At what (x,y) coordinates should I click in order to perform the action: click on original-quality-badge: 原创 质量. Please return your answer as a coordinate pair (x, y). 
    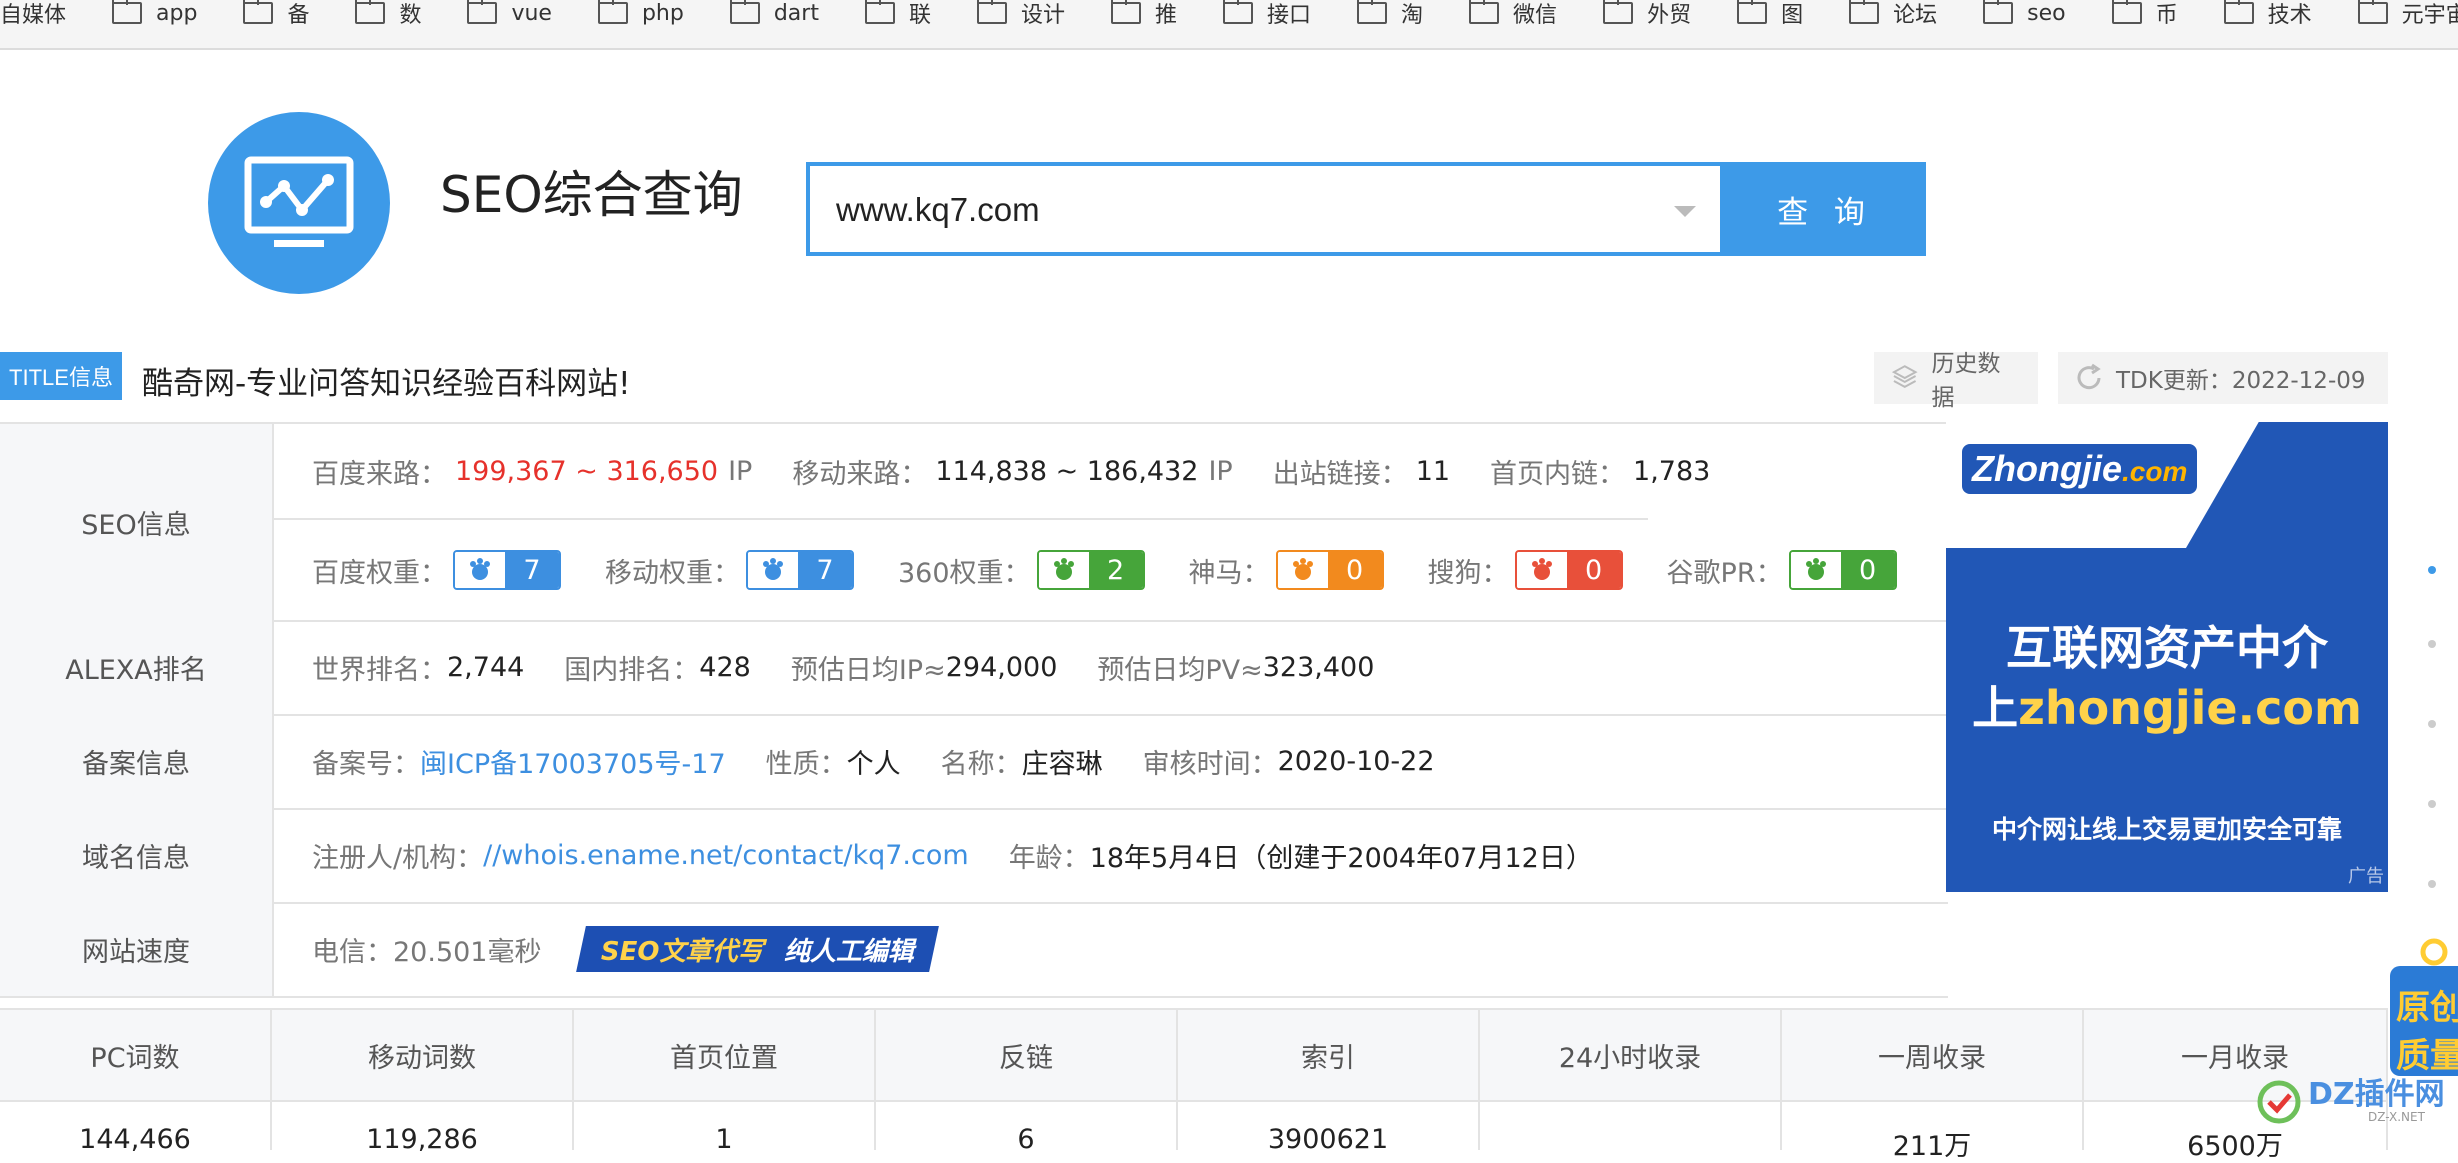
    Looking at the image, I should click on (2421, 1006).